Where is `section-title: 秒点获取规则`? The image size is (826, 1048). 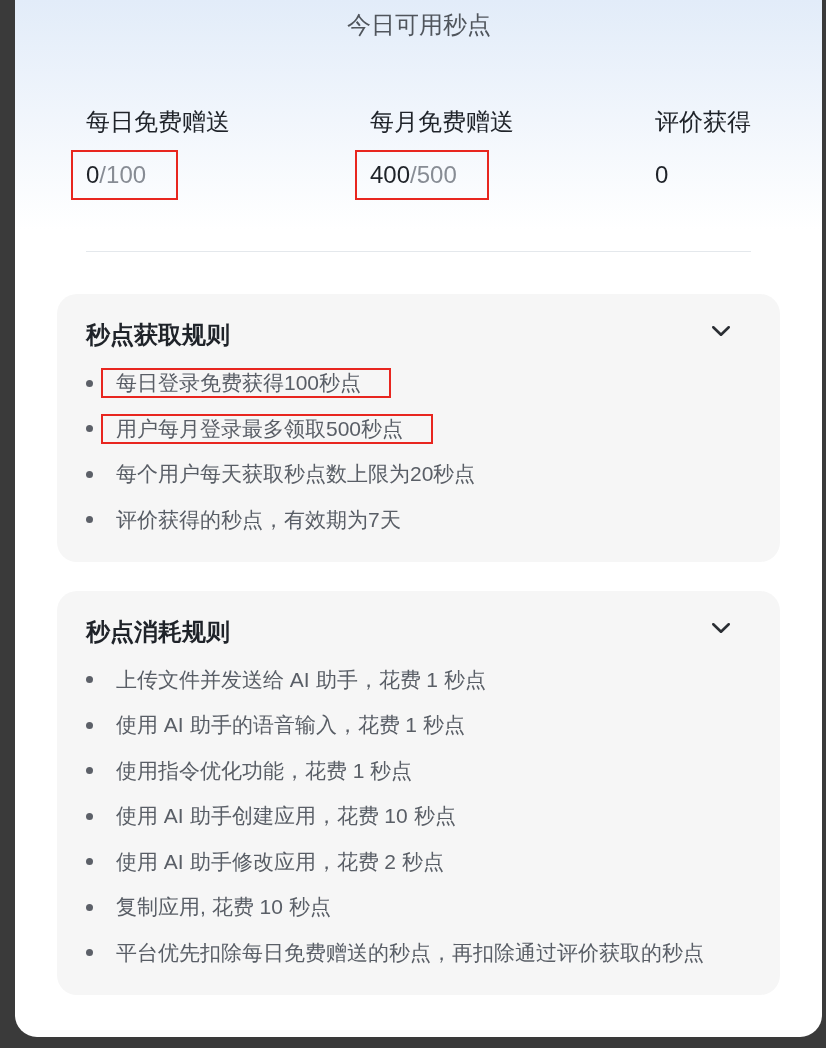 section-title: 秒点获取规则 is located at coordinates (158, 335).